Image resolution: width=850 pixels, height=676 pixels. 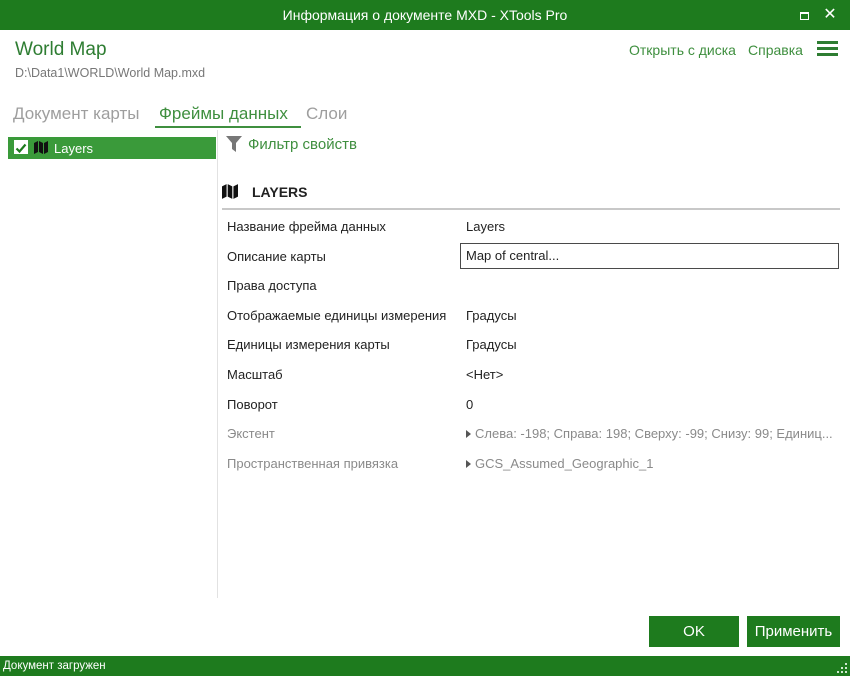 I want to click on property-name: Описание карты, so click(x=276, y=256).